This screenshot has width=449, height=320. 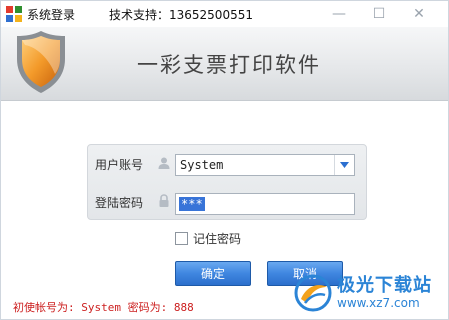 I want to click on password-value: ***, so click(x=192, y=204).